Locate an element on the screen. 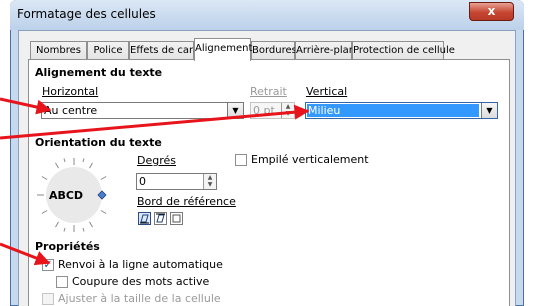 The height and width of the screenshot is (306, 534). arrow-to-horizontal is located at coordinates (26, 106).